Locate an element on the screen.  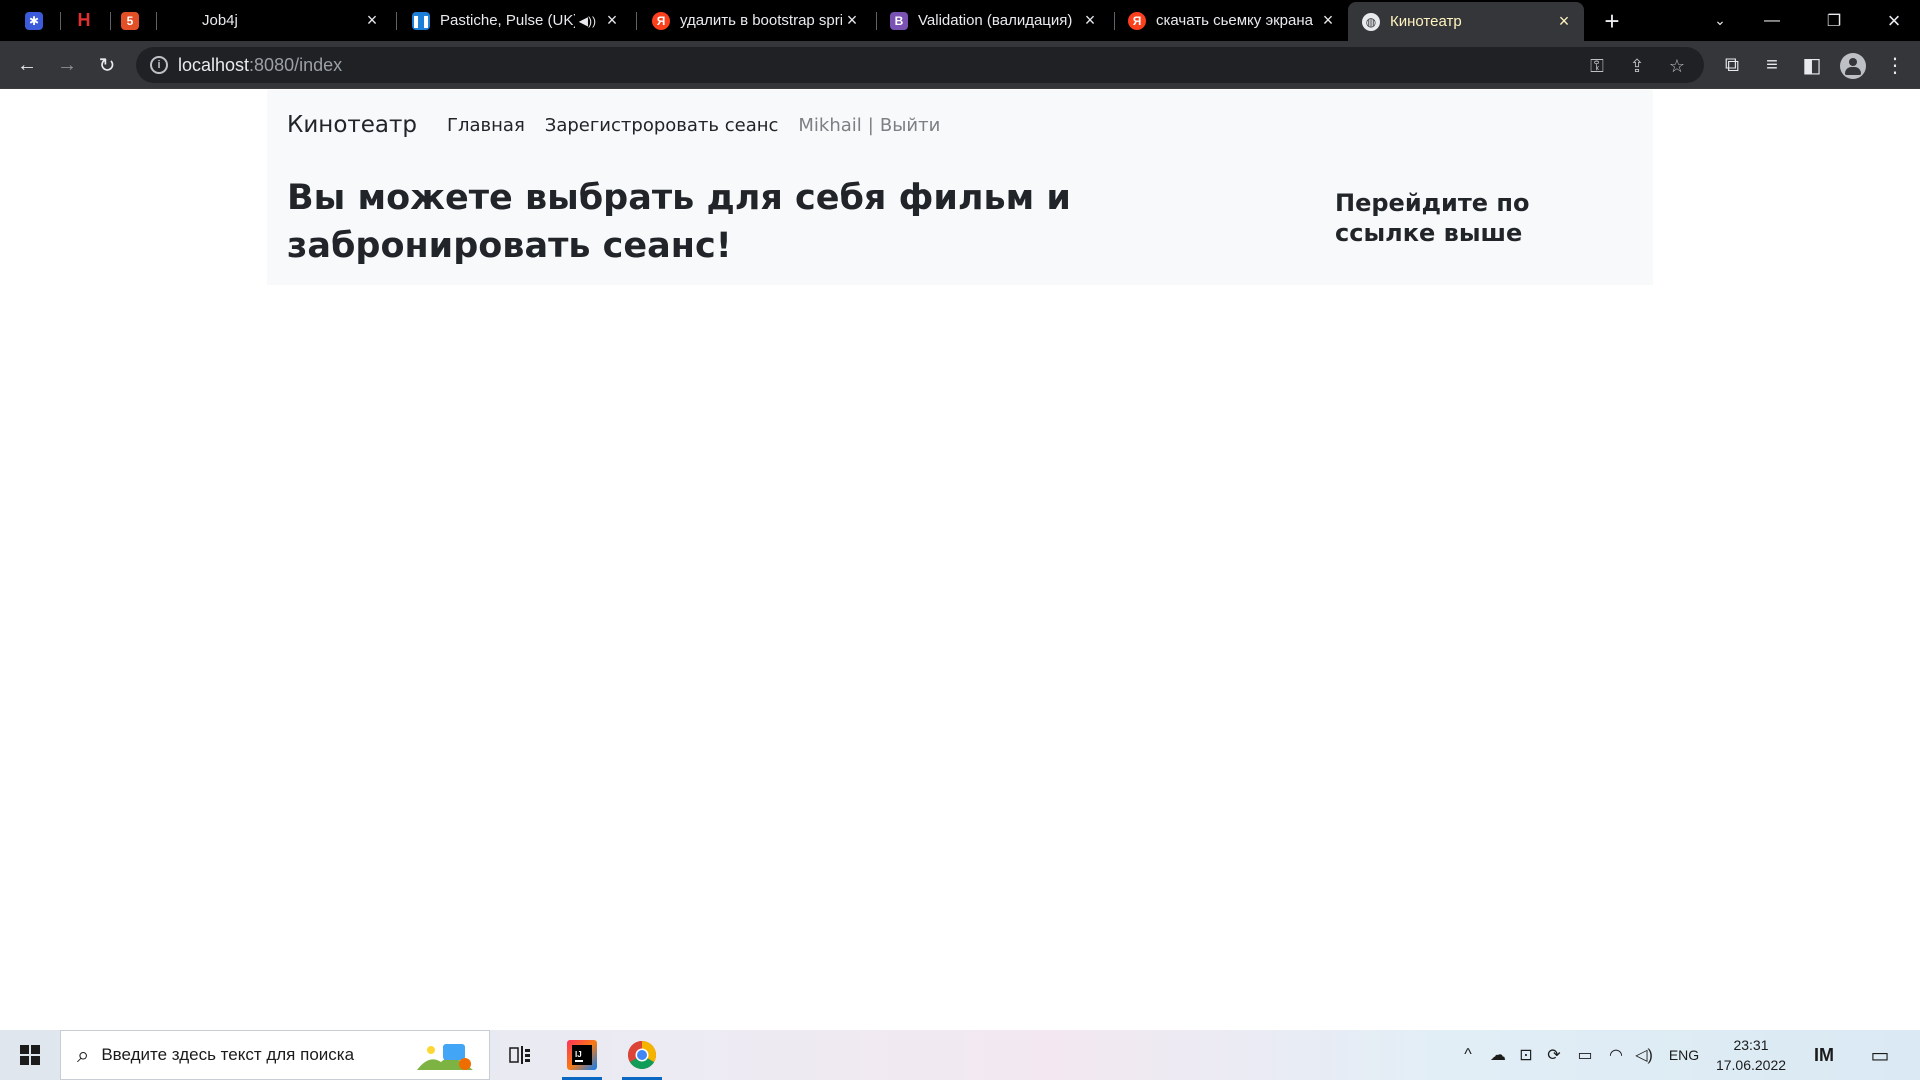
weather-widget-icon is located at coordinates (445, 1056).